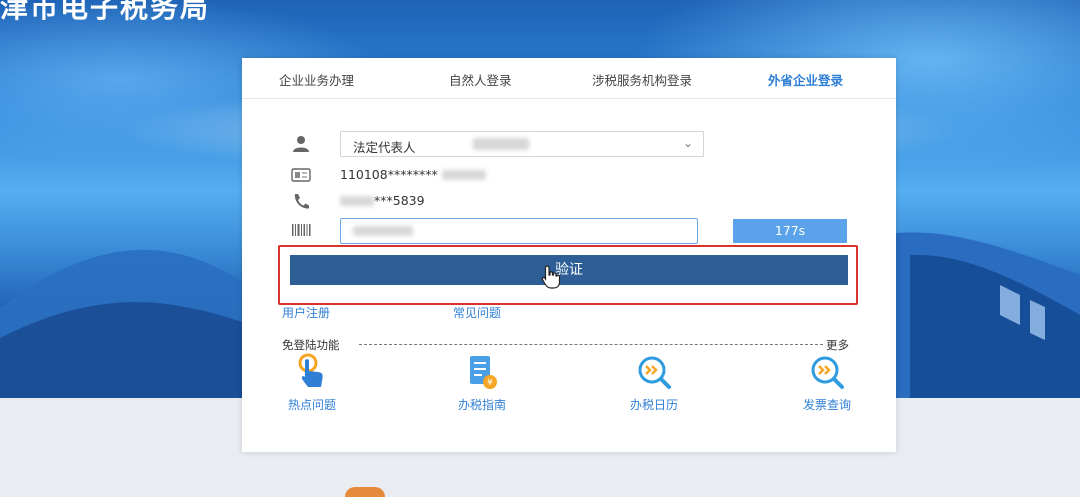 The height and width of the screenshot is (497, 1080). Describe the element at coordinates (399, 200) in the screenshot. I see `phone-number: ***5839` at that location.